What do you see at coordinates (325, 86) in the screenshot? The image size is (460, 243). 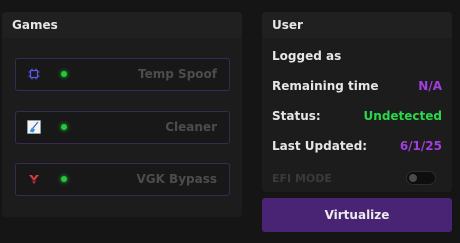 I see `remaining-time-label: Remaining time` at bounding box center [325, 86].